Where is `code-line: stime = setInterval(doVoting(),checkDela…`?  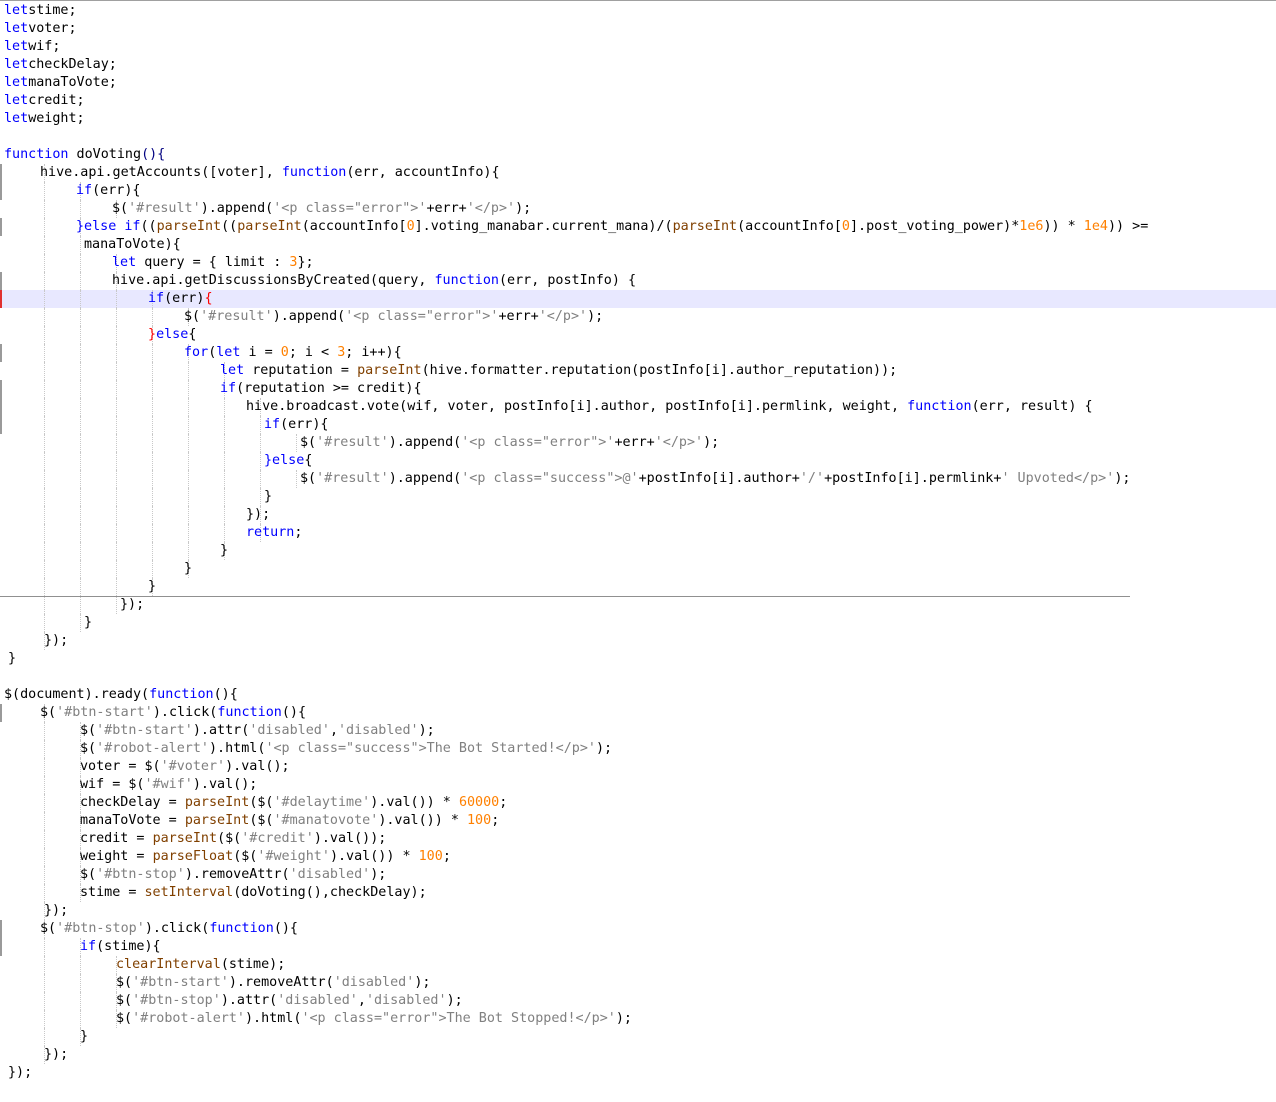
code-line: stime = setInterval(doVoting(),checkDela… is located at coordinates (638, 893).